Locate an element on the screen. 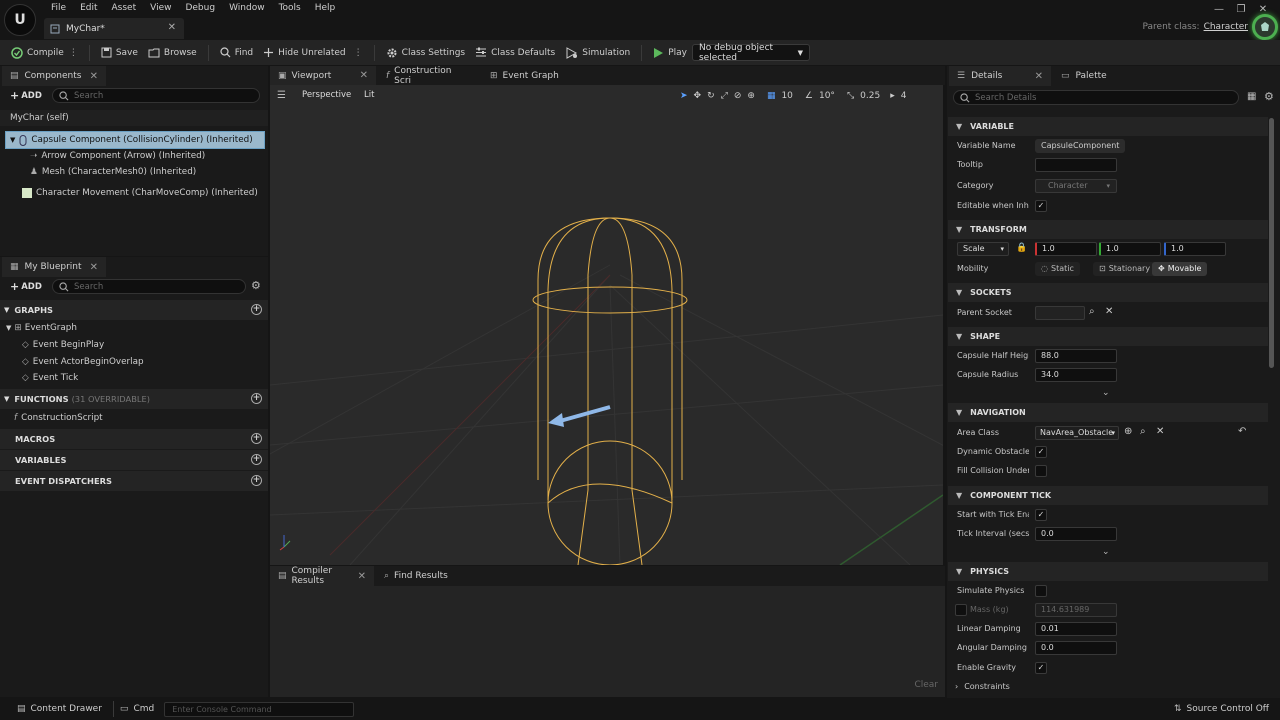  rotate-icon: ↻ is located at coordinates (711, 96).